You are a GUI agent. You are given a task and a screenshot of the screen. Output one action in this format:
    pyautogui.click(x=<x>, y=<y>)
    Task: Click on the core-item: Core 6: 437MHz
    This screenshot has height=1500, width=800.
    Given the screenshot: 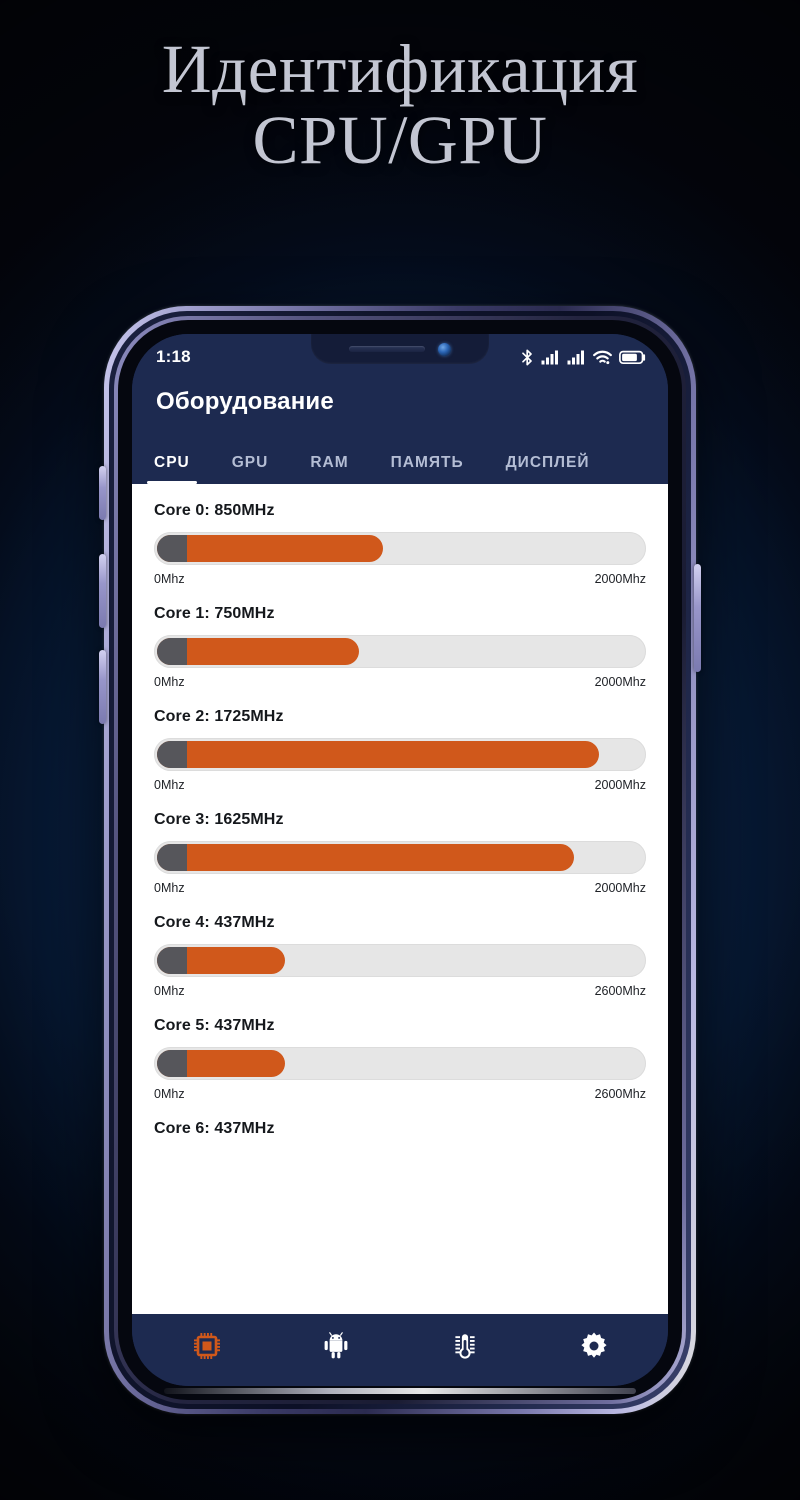 What is the action you would take?
    pyautogui.click(x=400, y=1129)
    